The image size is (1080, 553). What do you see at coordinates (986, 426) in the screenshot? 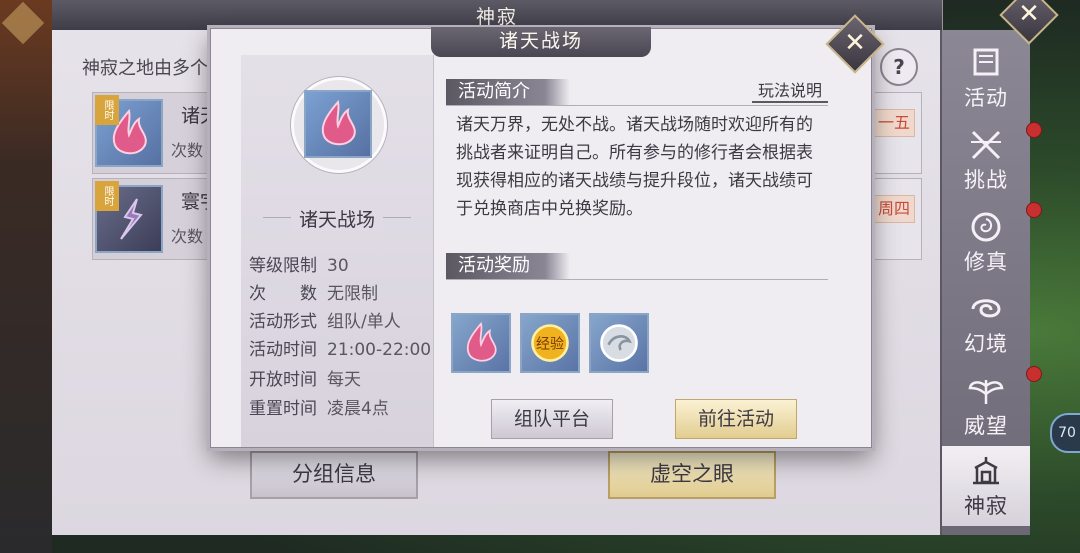
I see `tab-label: 威望` at bounding box center [986, 426].